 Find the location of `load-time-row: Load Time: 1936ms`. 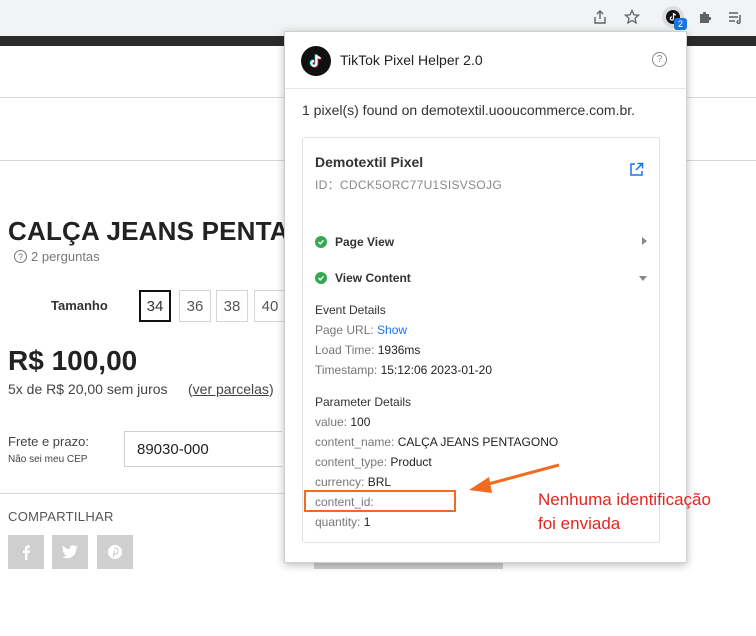

load-time-row: Load Time: 1936ms is located at coordinates (367, 350).